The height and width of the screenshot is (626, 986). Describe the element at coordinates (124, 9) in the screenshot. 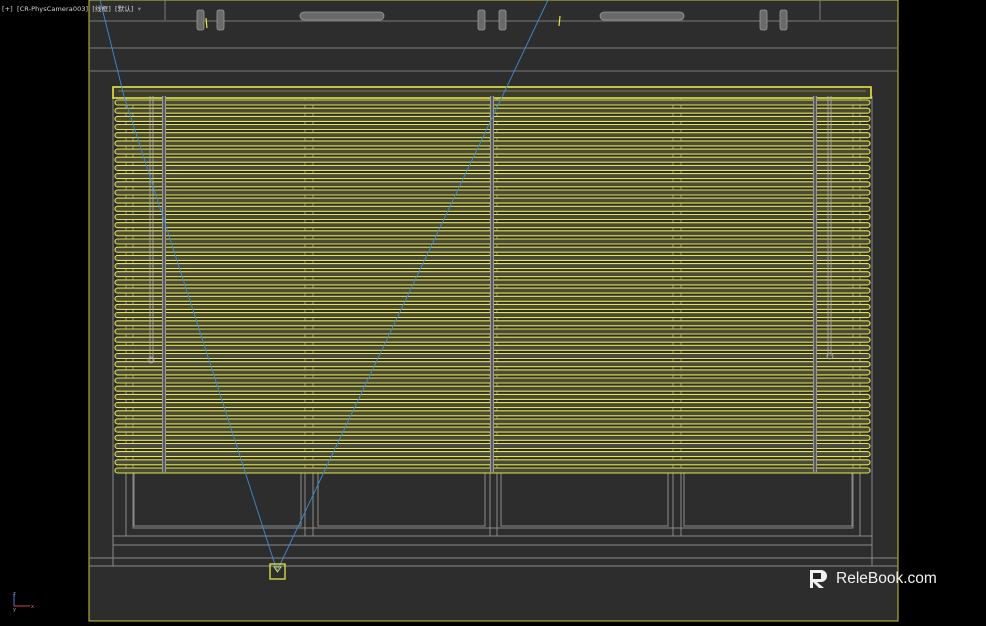

I see `viewport-view-mode: [默认]` at that location.